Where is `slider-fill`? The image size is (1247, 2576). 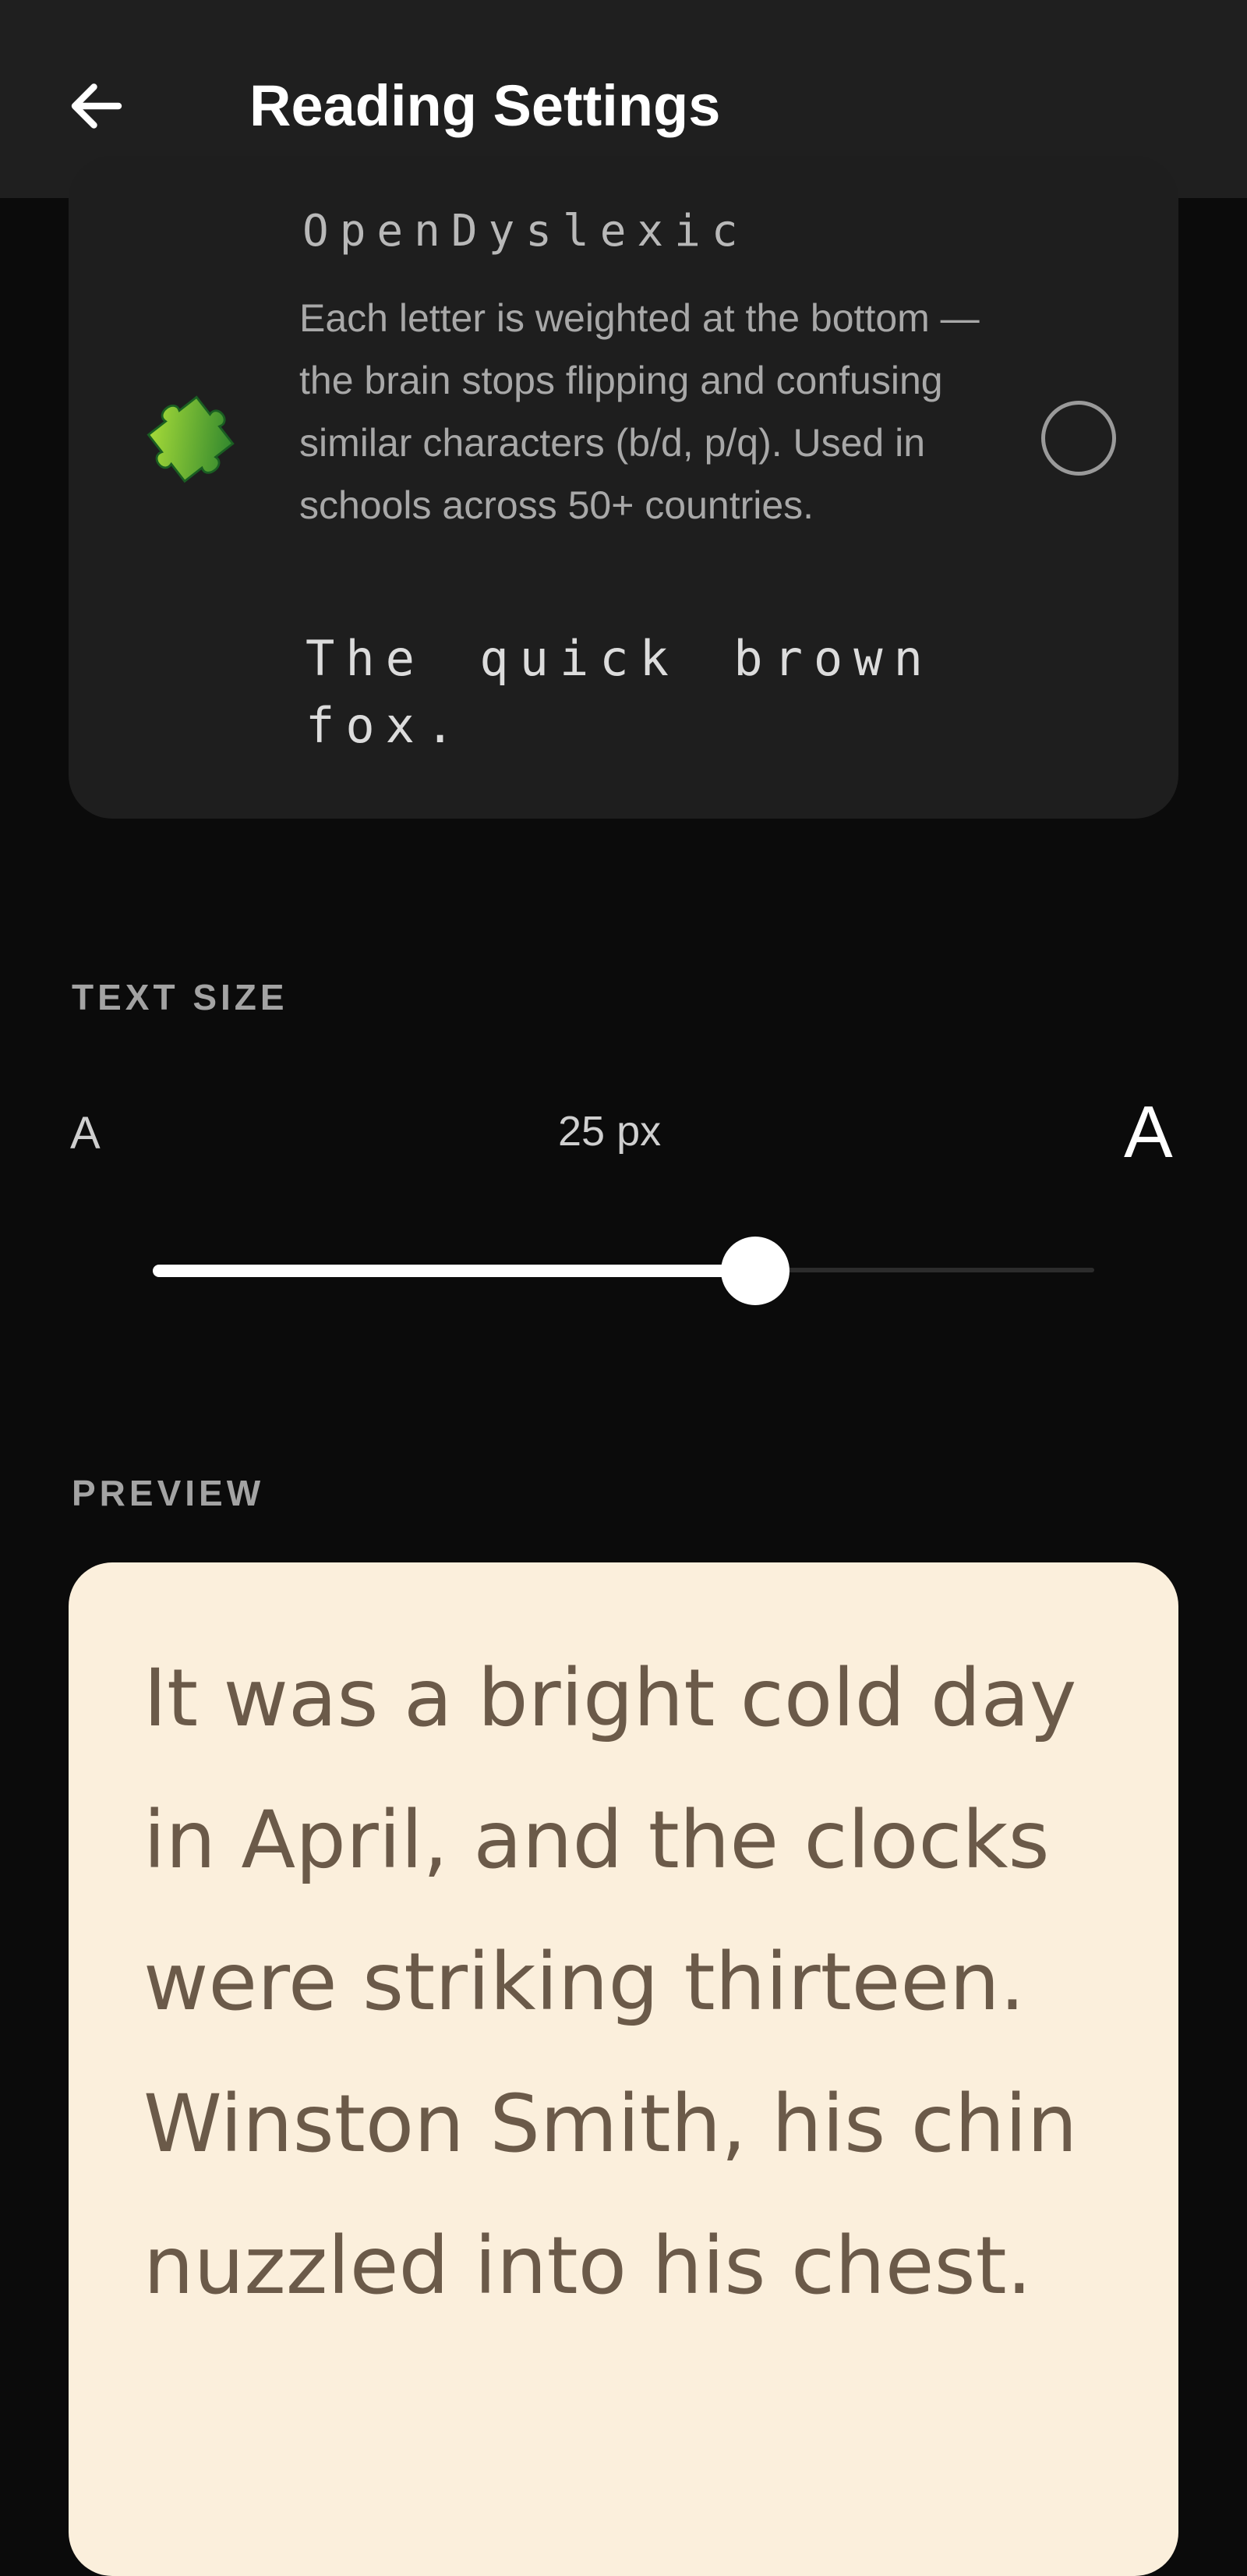 slider-fill is located at coordinates (454, 1271).